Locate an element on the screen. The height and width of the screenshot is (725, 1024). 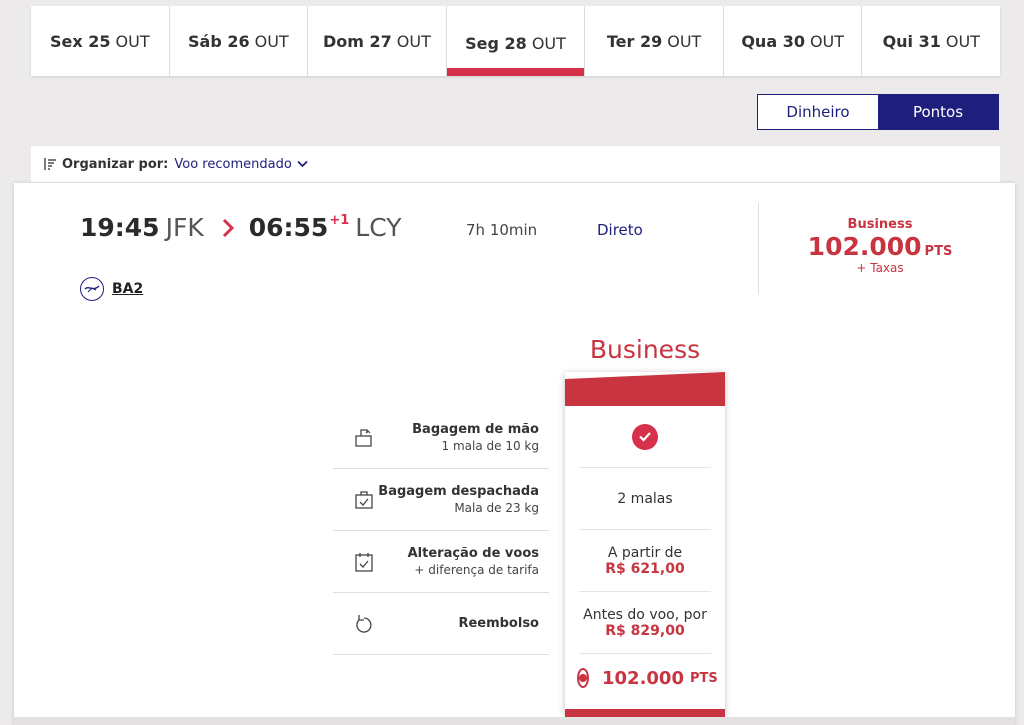
fare-cell-checked-bag: 2 malas is located at coordinates (645, 499).